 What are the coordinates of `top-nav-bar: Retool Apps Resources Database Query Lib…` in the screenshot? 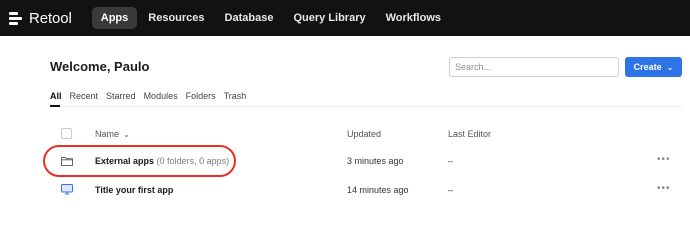 It's located at (345, 18).